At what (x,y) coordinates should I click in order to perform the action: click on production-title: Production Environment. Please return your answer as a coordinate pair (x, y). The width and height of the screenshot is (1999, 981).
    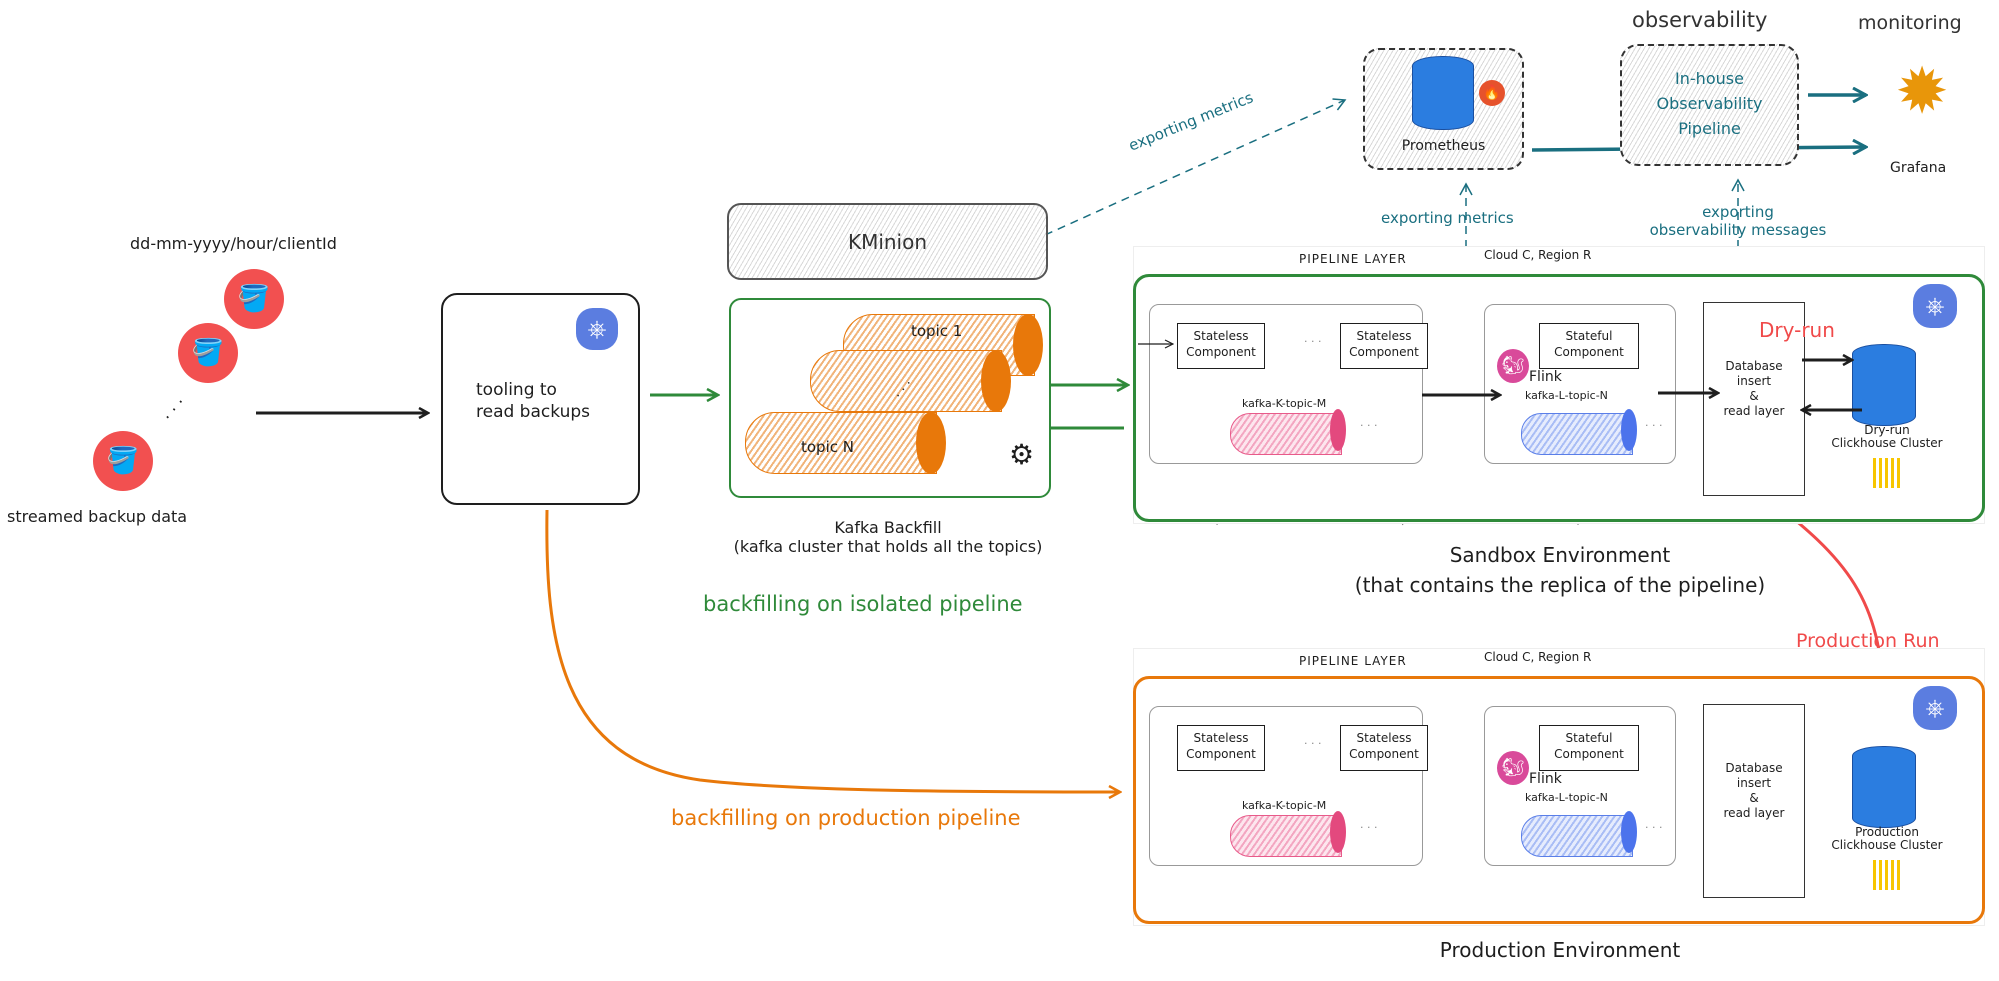
    Looking at the image, I should click on (1560, 950).